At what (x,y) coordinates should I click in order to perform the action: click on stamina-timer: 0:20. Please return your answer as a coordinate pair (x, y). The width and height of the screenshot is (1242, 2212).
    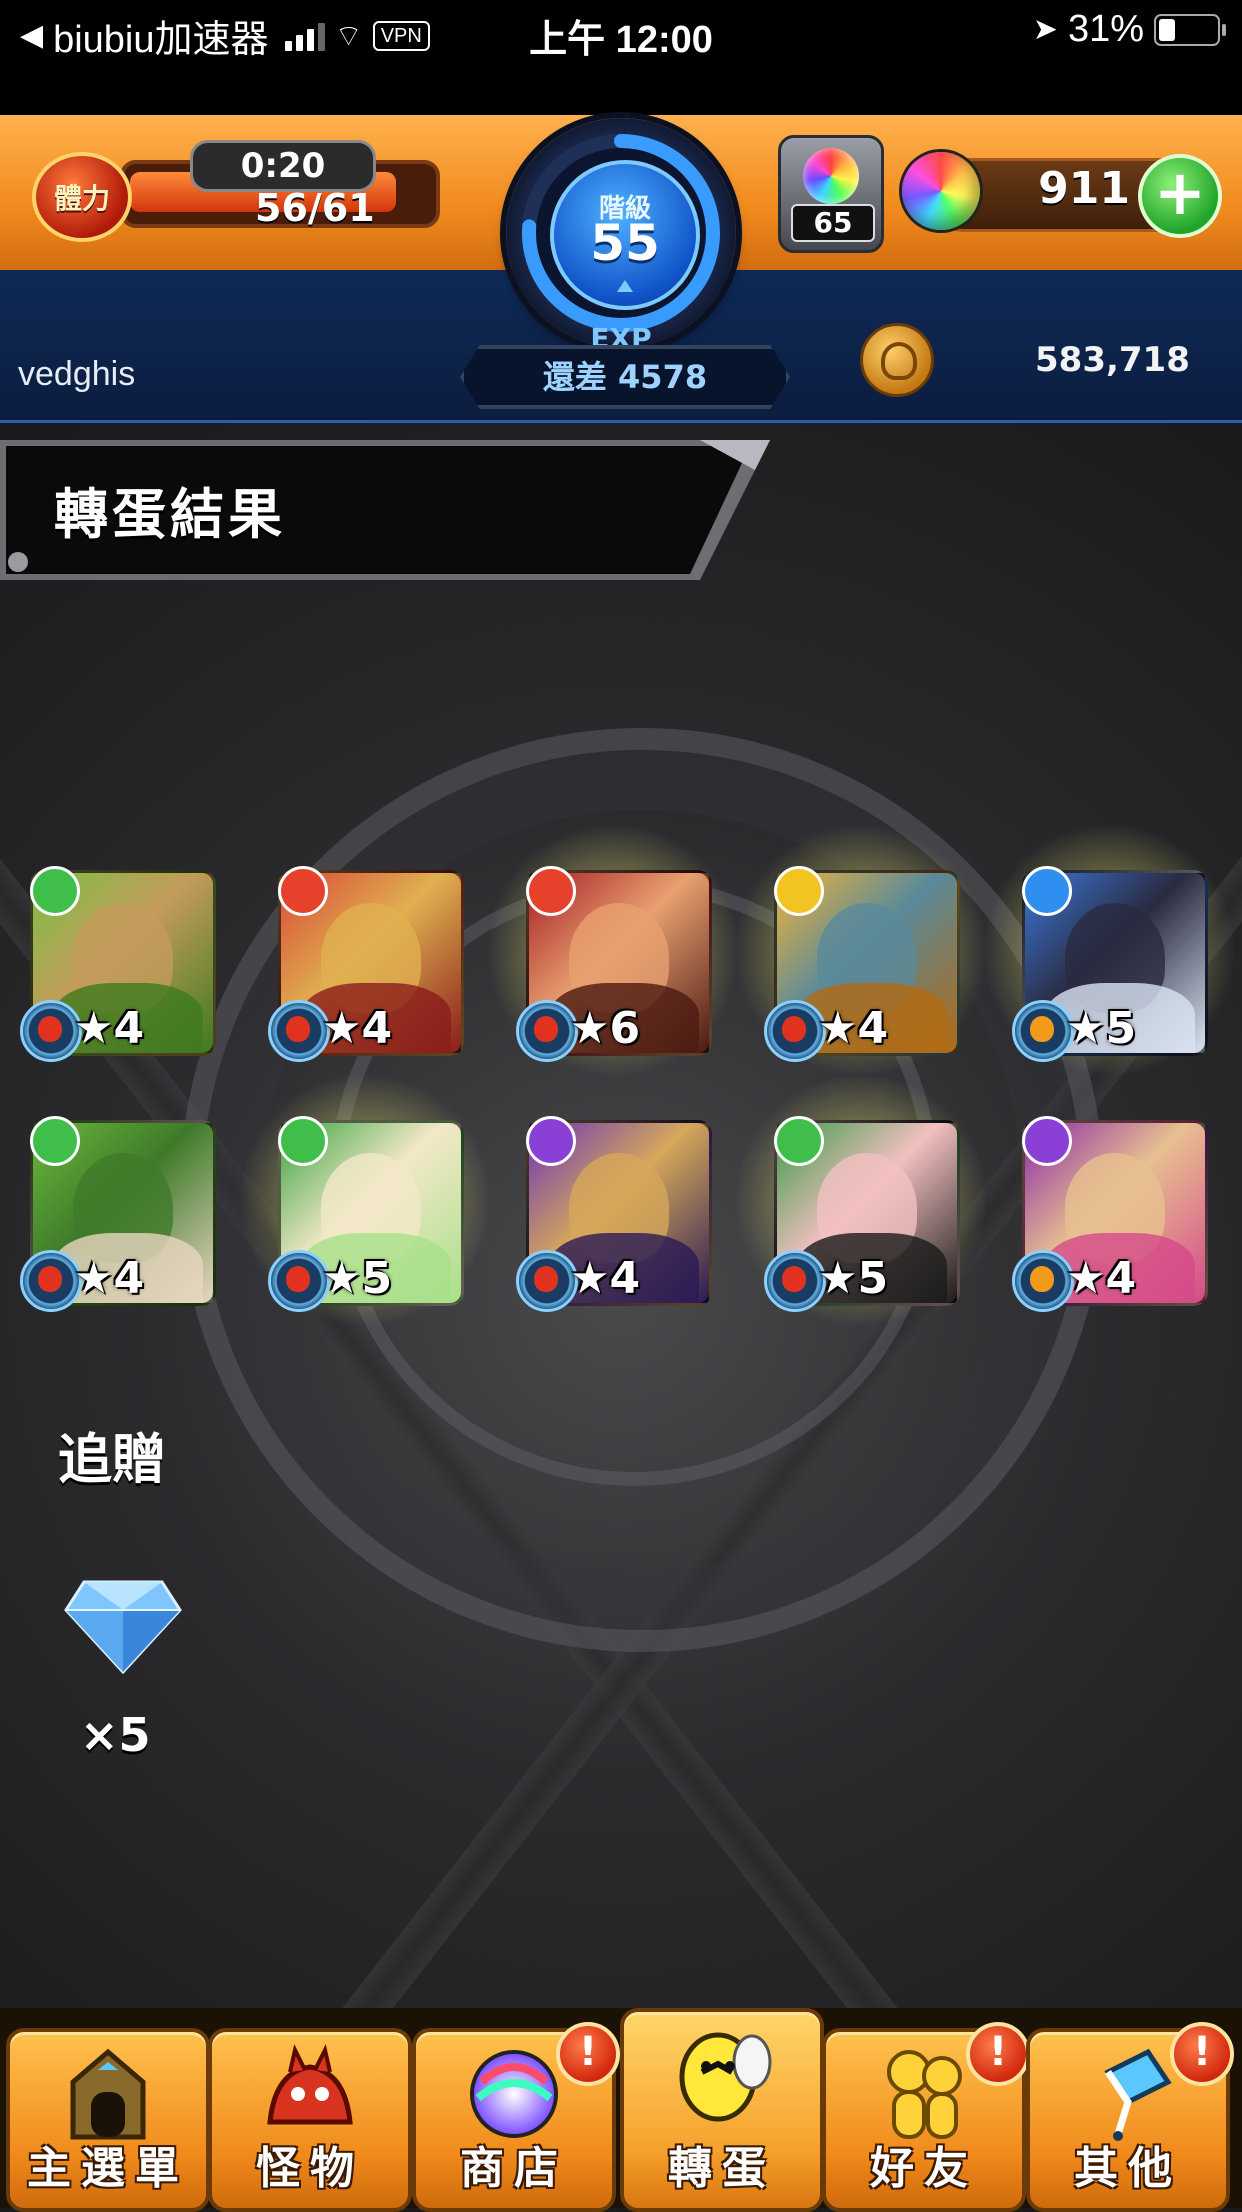
    Looking at the image, I should click on (283, 166).